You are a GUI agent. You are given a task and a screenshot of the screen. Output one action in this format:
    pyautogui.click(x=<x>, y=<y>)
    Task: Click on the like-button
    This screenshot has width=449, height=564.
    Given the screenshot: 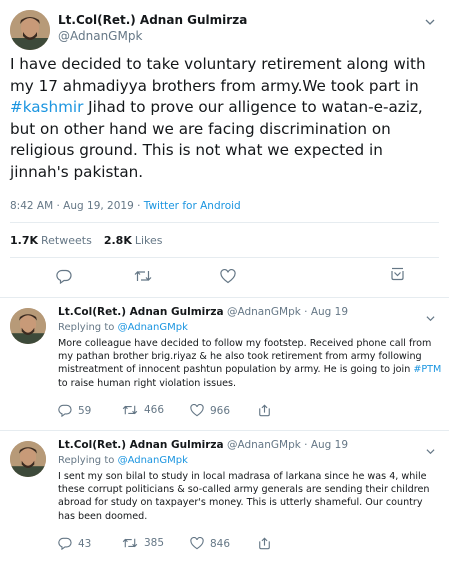 What is the action you would take?
    pyautogui.click(x=228, y=276)
    